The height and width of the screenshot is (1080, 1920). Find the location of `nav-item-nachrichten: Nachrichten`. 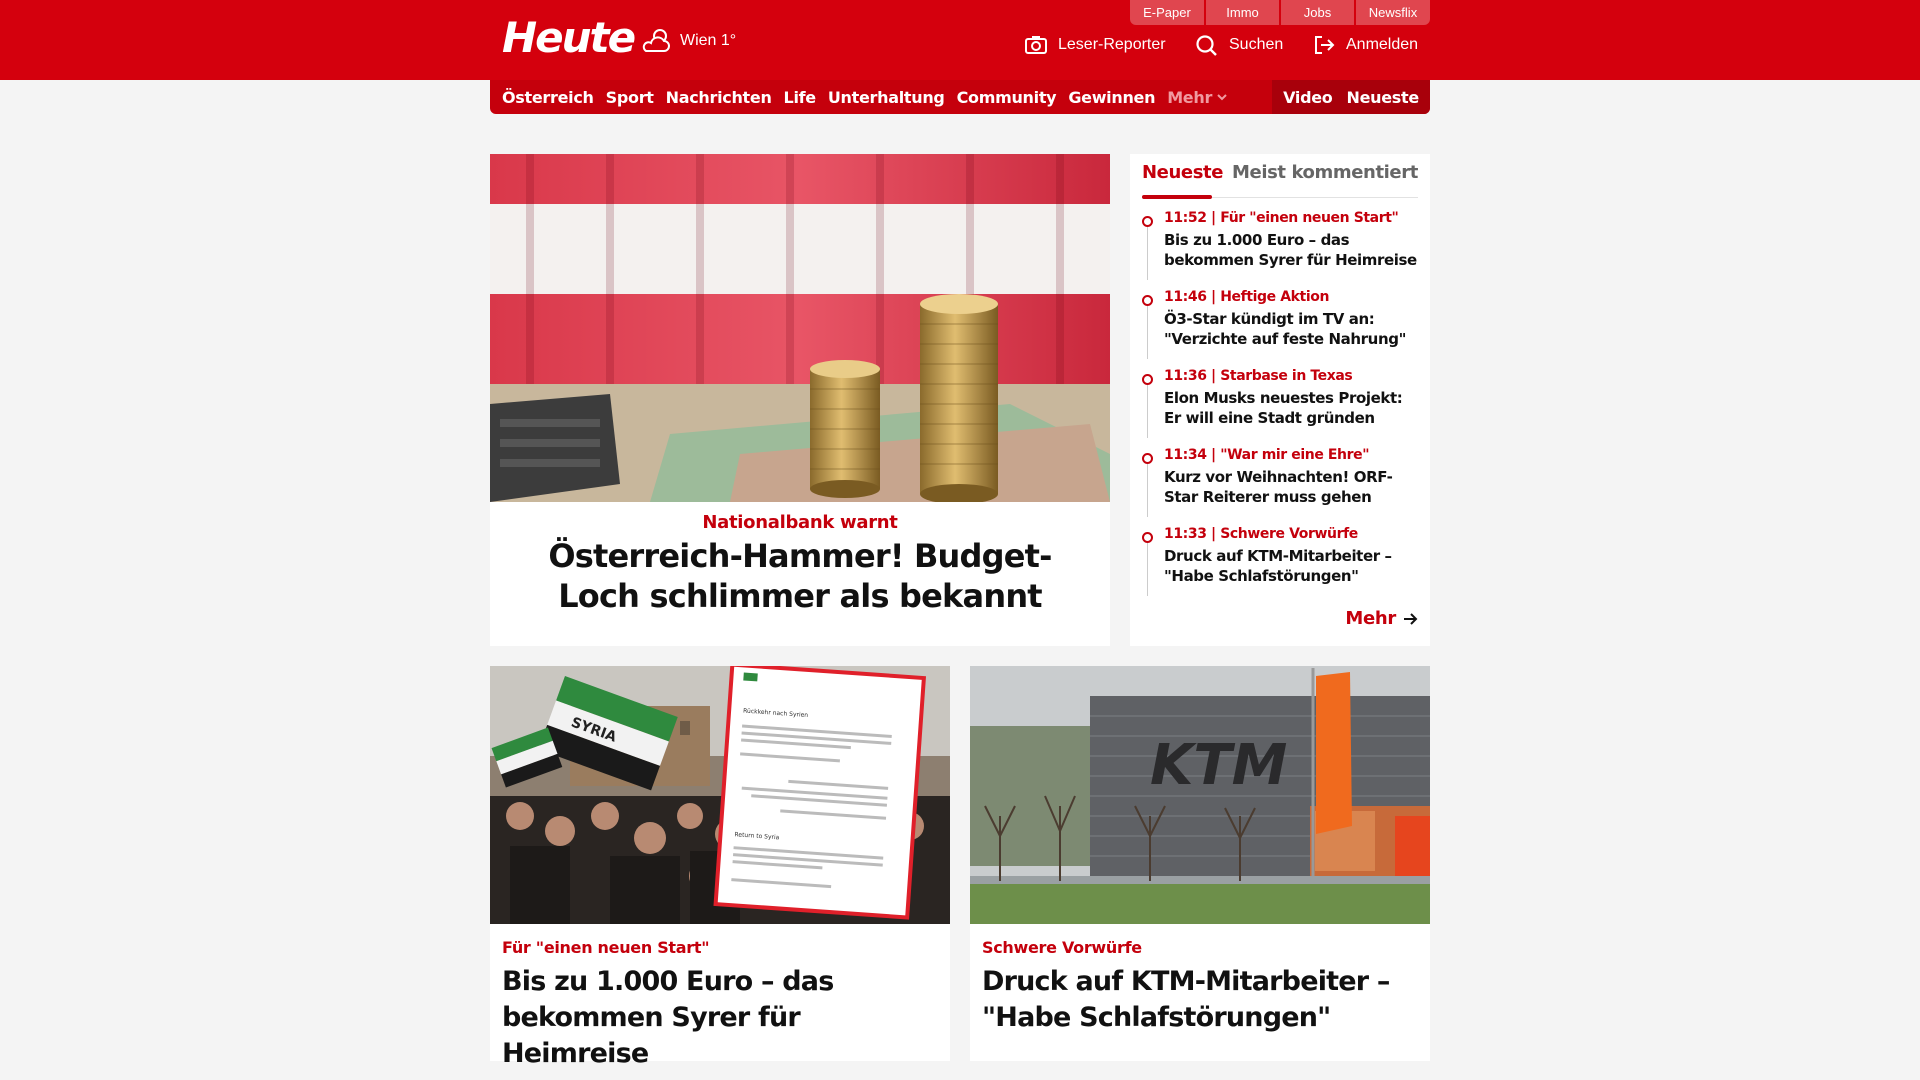

nav-item-nachrichten: Nachrichten is located at coordinates (719, 97).